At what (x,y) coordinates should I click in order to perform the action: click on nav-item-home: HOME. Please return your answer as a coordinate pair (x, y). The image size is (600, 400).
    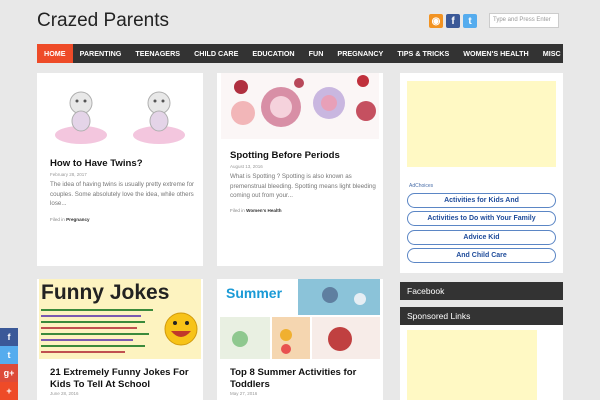
    Looking at the image, I should click on (55, 53).